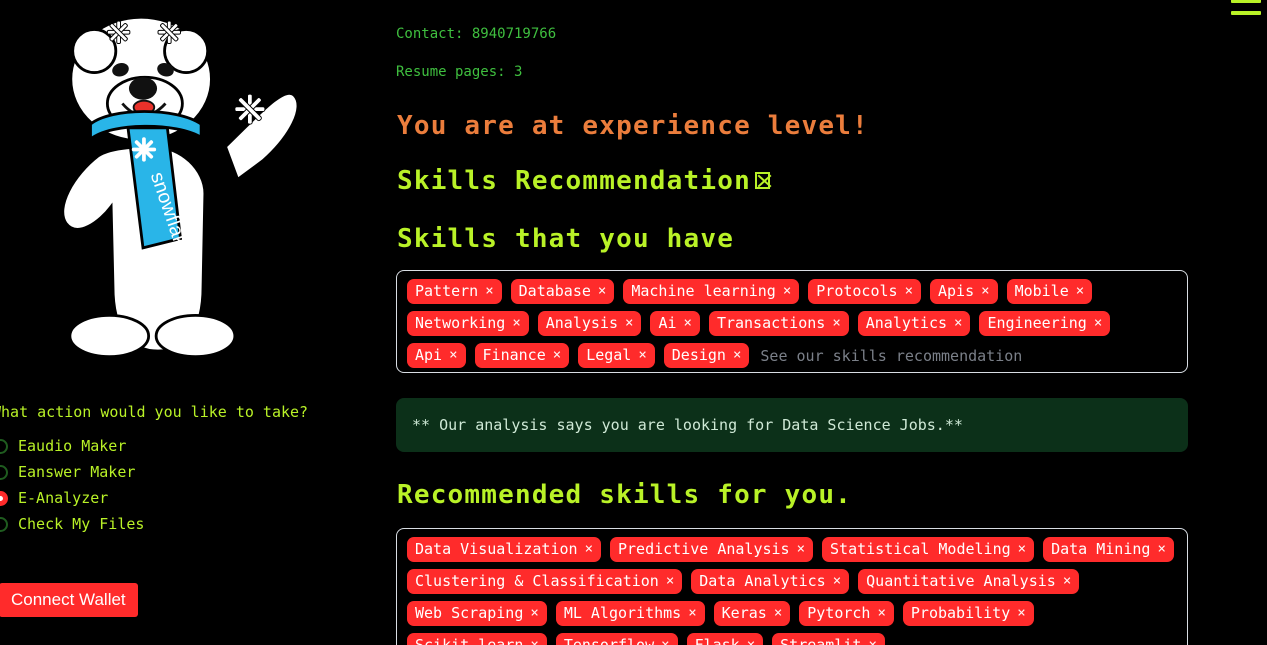 The height and width of the screenshot is (645, 1267). Describe the element at coordinates (77, 472) in the screenshot. I see `radio-label: Eanswer Maker` at that location.